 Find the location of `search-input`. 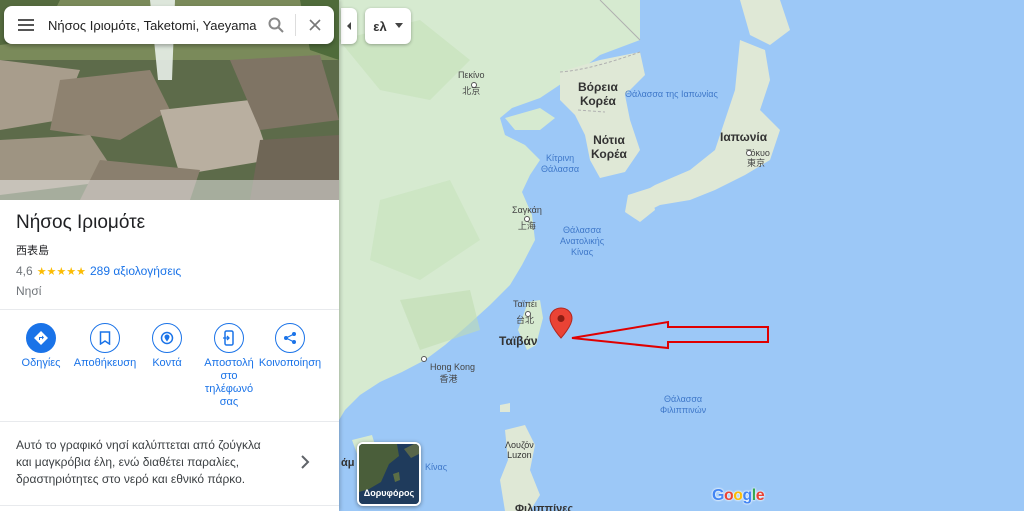

search-input is located at coordinates (152, 25).